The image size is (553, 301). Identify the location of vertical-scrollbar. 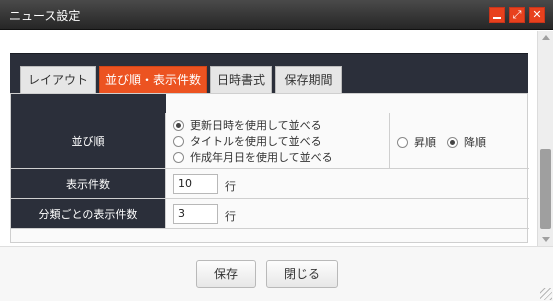
(545, 138).